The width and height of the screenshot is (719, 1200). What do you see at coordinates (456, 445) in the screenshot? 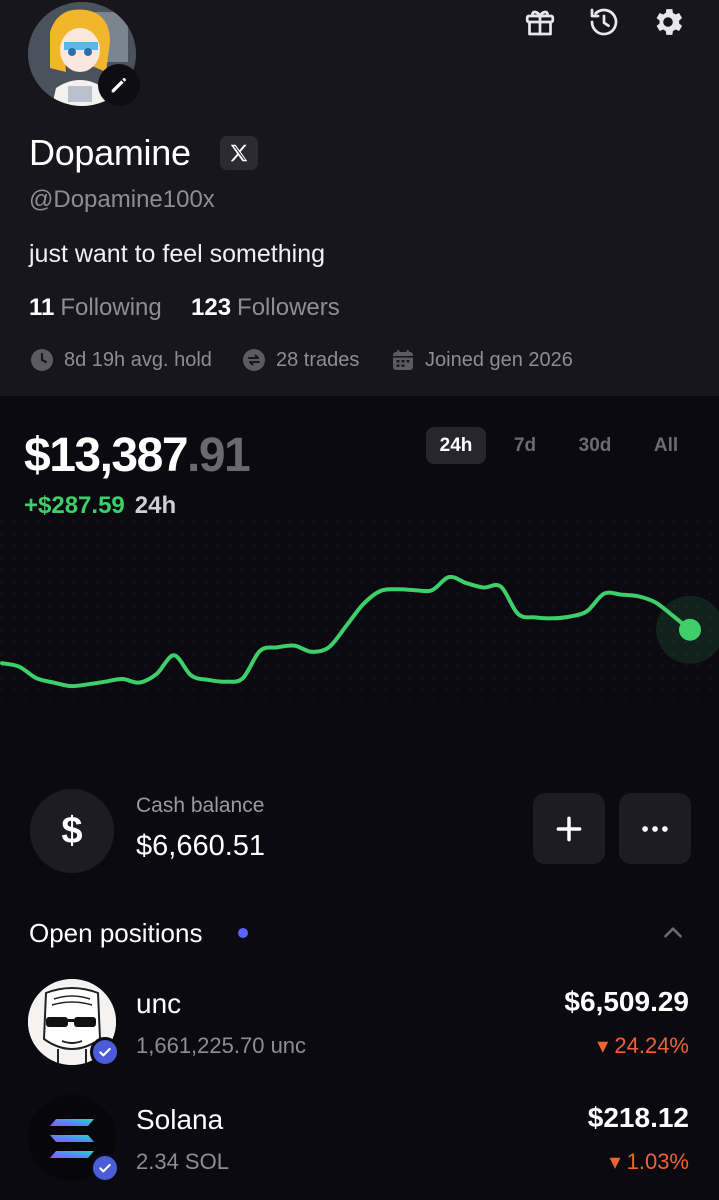
I see `range-tab-24h: 24h` at bounding box center [456, 445].